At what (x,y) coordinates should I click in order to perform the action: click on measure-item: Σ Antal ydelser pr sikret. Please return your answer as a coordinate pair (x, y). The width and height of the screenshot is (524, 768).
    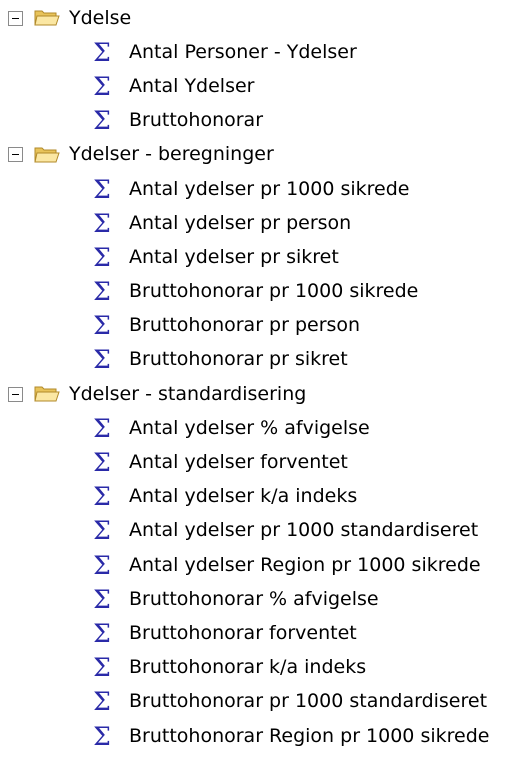
    Looking at the image, I should click on (262, 257).